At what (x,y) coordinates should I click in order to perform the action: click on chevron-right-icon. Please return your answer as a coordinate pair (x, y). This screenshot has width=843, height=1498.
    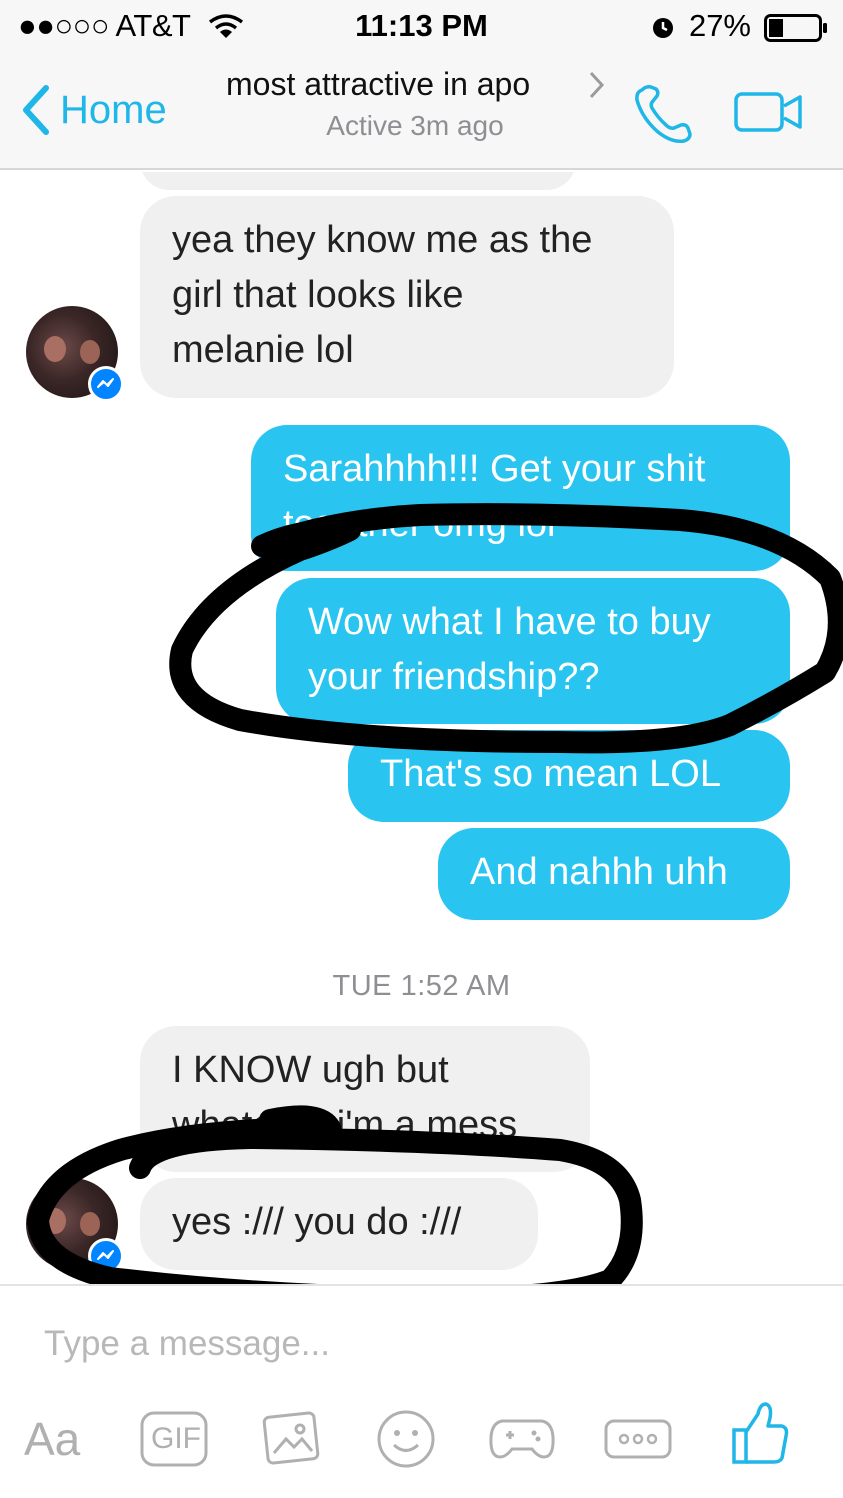
    Looking at the image, I should click on (597, 85).